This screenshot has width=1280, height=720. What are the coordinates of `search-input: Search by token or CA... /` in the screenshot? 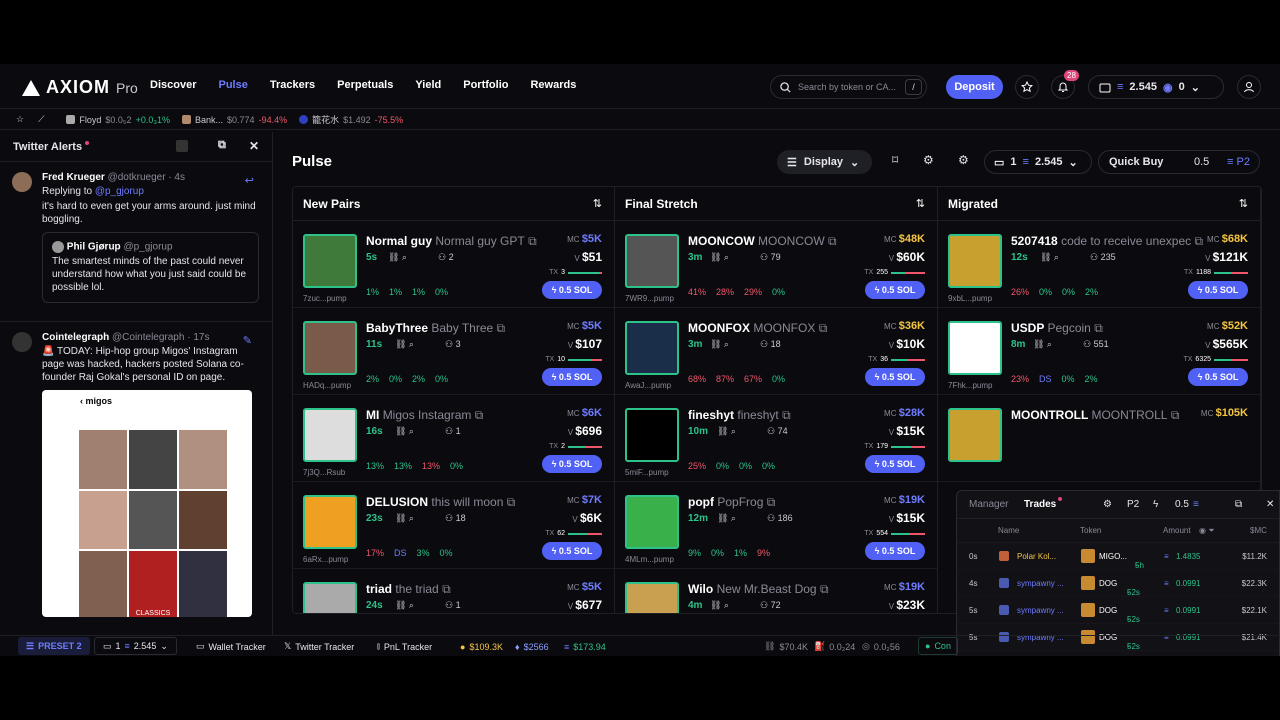 It's located at (848, 87).